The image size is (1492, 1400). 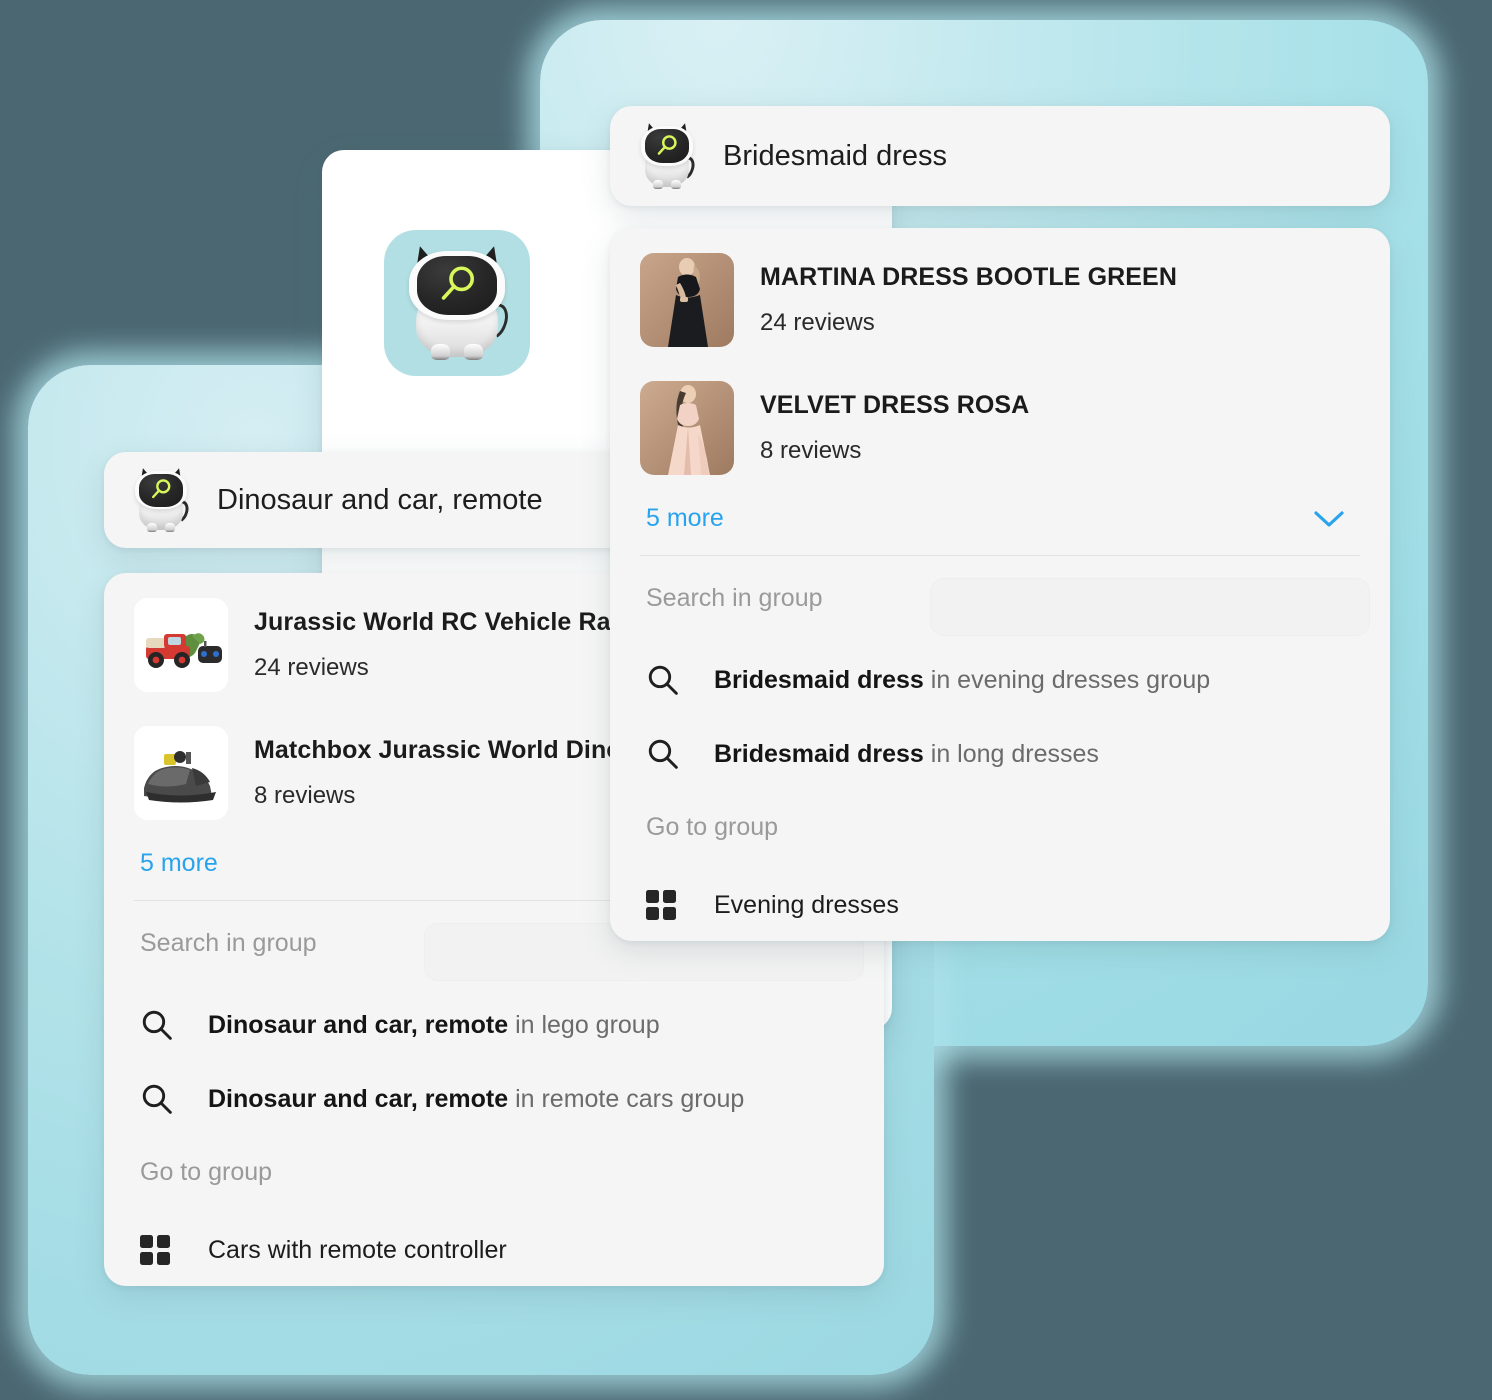 I want to click on suggestion-scope: in long dresses, so click(x=1014, y=753).